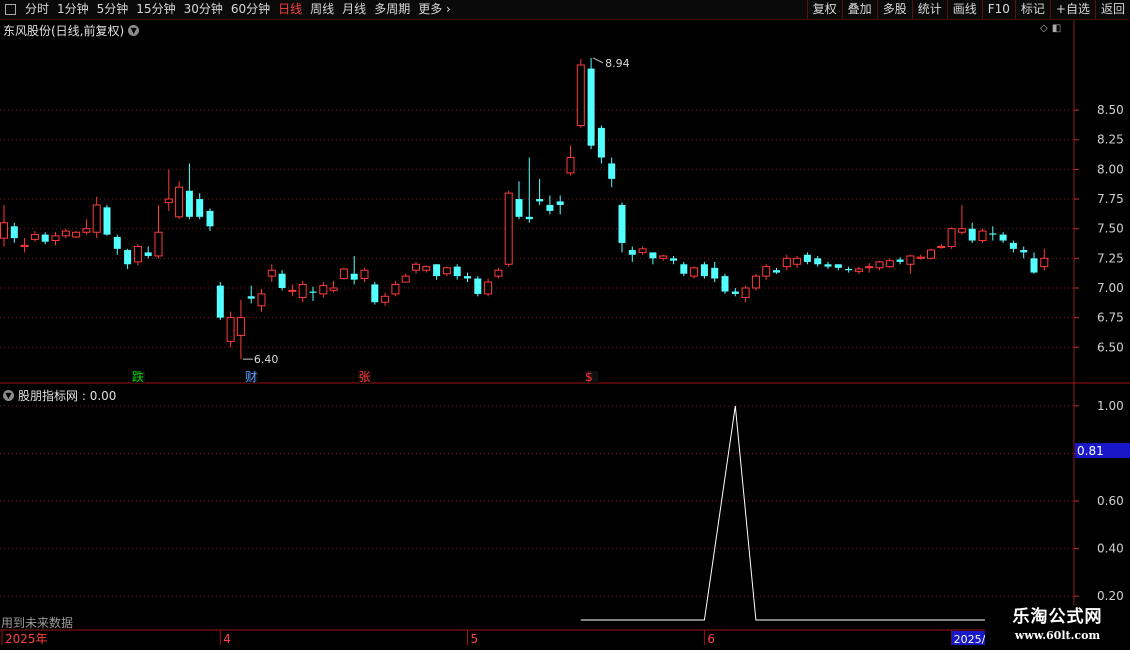 The image size is (1130, 650). Describe the element at coordinates (1032, 9) in the screenshot. I see `mark-button: 标记` at that location.